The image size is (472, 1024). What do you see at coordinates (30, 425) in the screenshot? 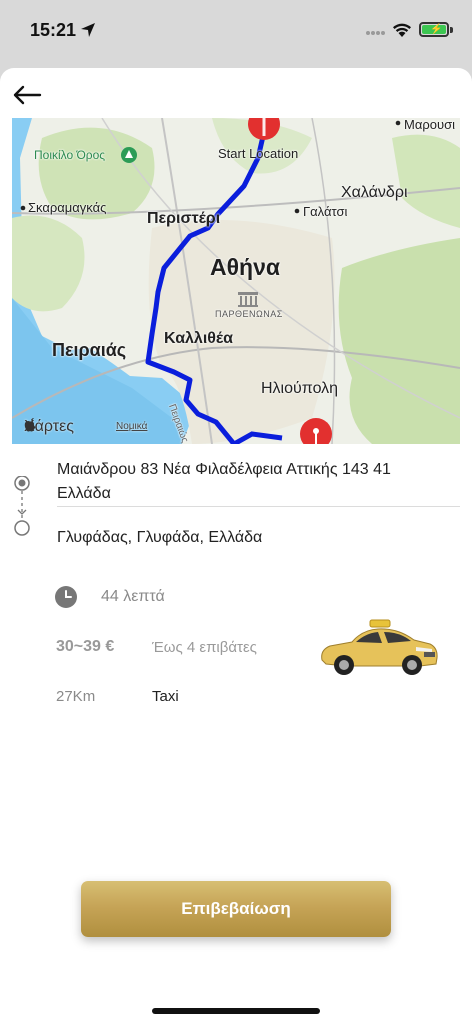
I see `apple-logo-icon` at bounding box center [30, 425].